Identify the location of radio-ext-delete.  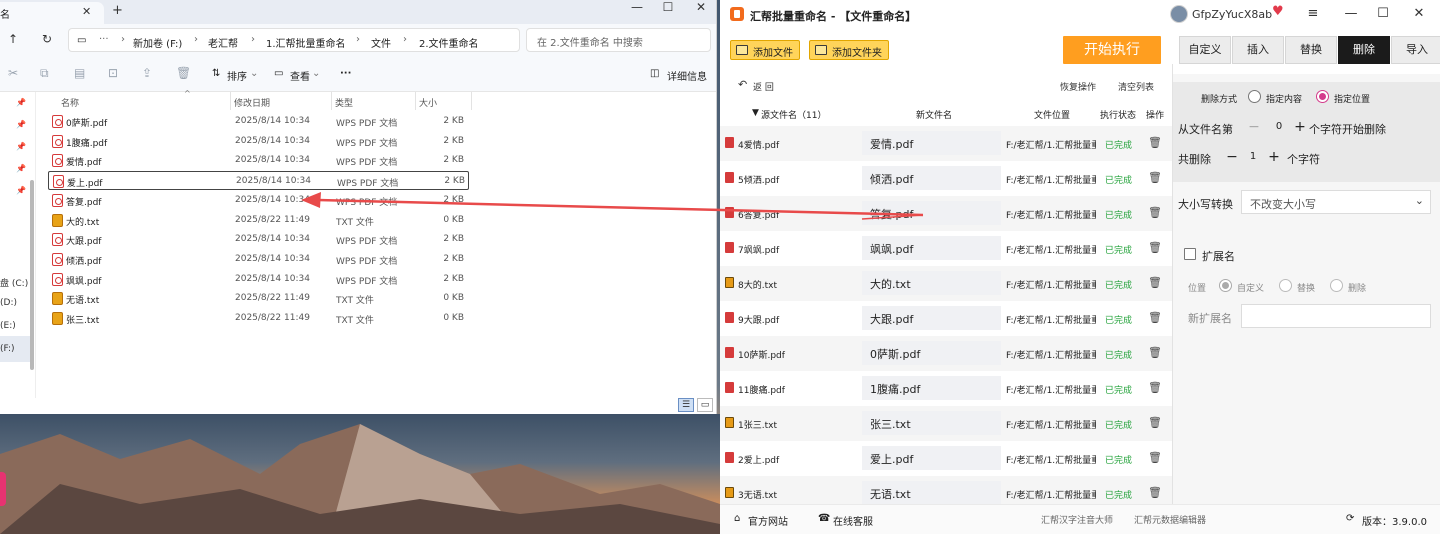
(1336, 285).